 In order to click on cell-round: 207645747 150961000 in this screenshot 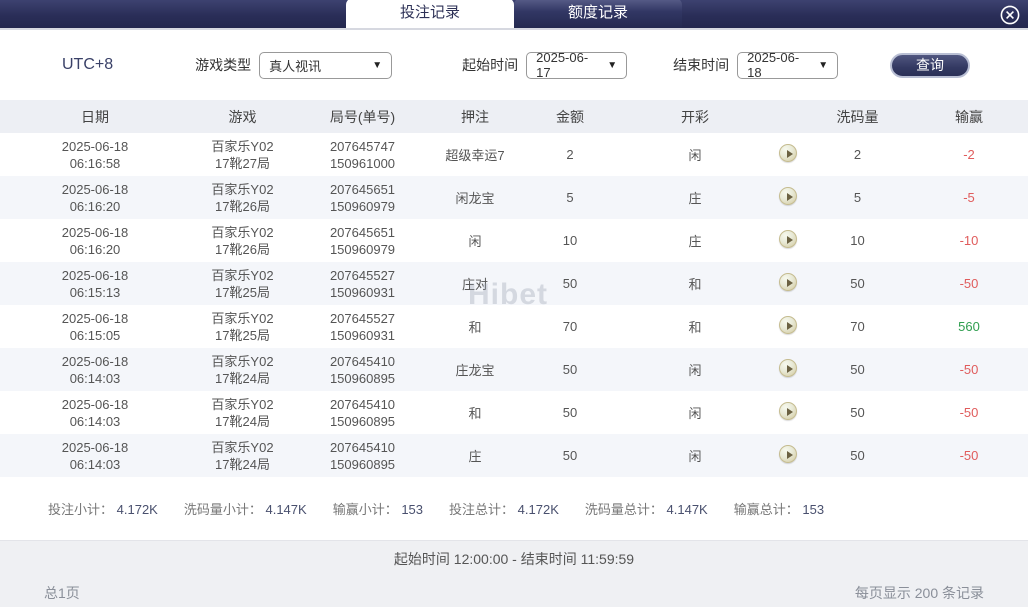, I will do `click(362, 154)`.